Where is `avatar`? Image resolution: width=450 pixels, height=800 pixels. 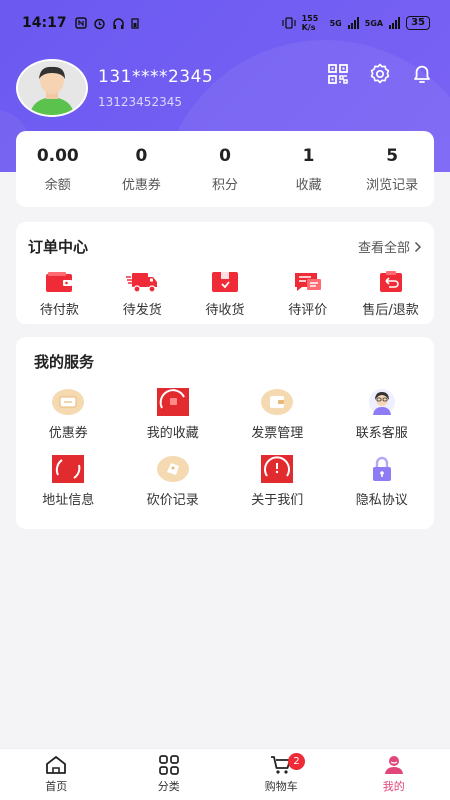 avatar is located at coordinates (52, 88).